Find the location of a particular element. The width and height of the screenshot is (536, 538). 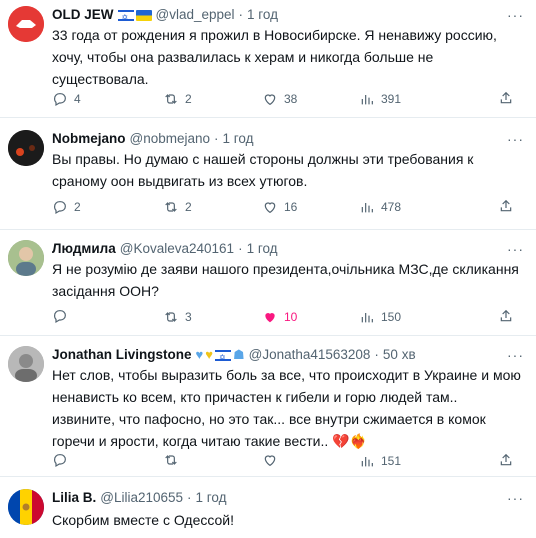

view-count: 478 is located at coordinates (391, 207).